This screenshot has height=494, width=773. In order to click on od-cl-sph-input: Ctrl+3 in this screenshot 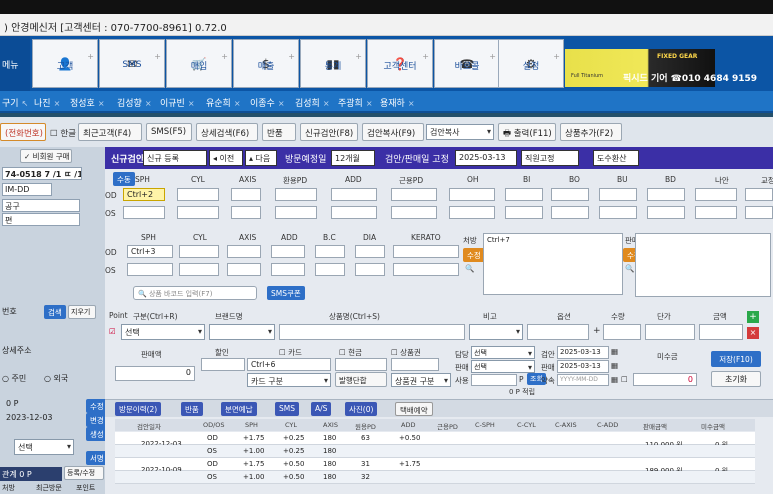, I will do `click(150, 251)`.